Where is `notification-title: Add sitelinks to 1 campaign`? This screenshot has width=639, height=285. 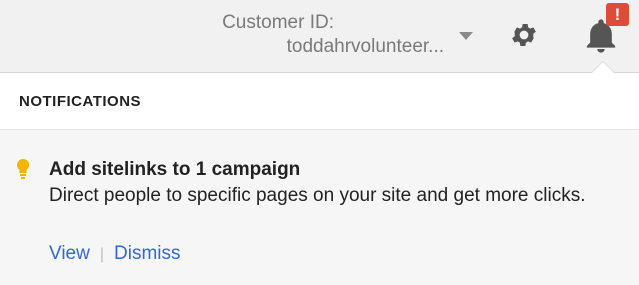
notification-title: Add sitelinks to 1 campaign is located at coordinates (175, 169).